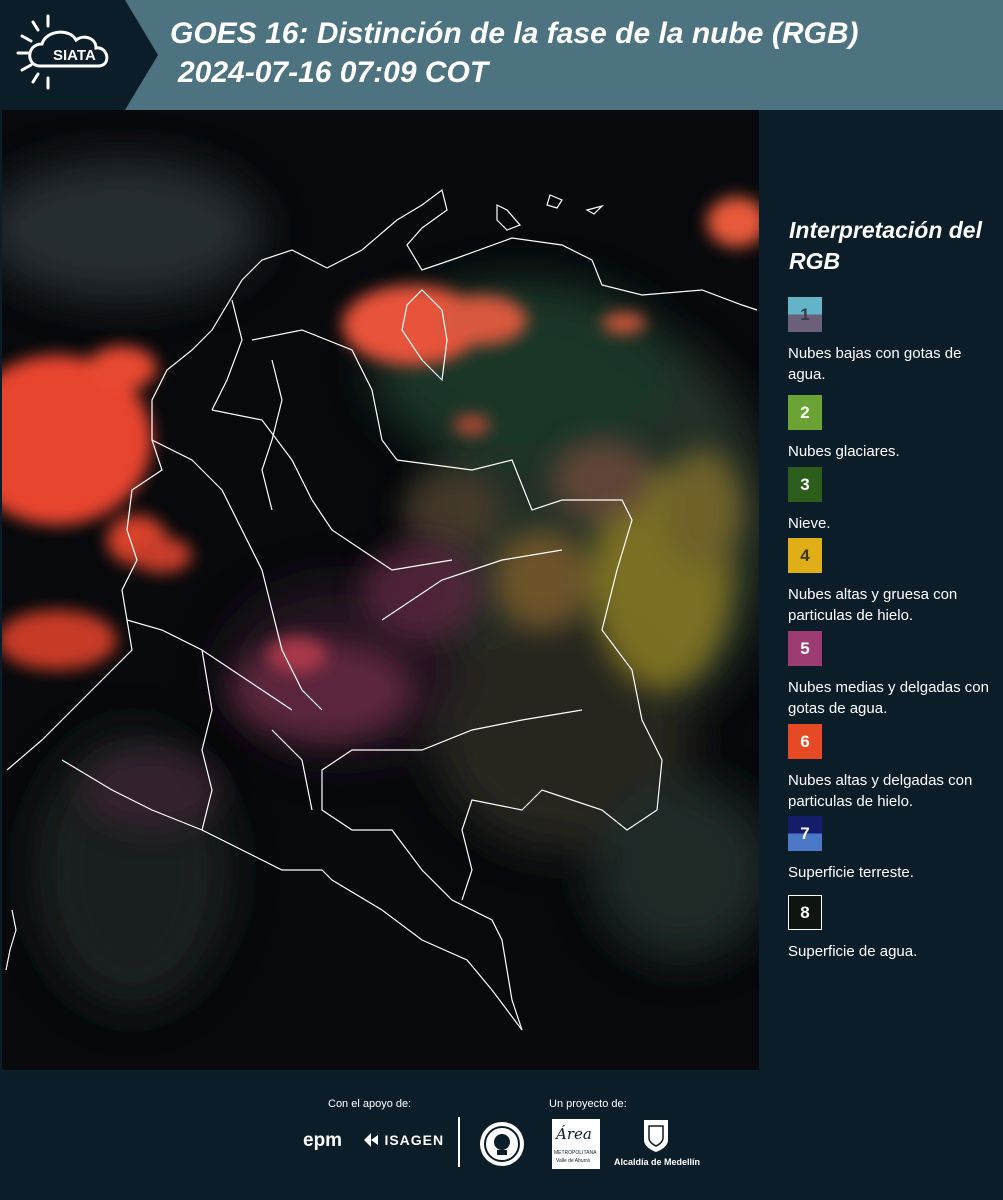 This screenshot has height=1200, width=1003. I want to click on legend-swatch-2: 2, so click(805, 412).